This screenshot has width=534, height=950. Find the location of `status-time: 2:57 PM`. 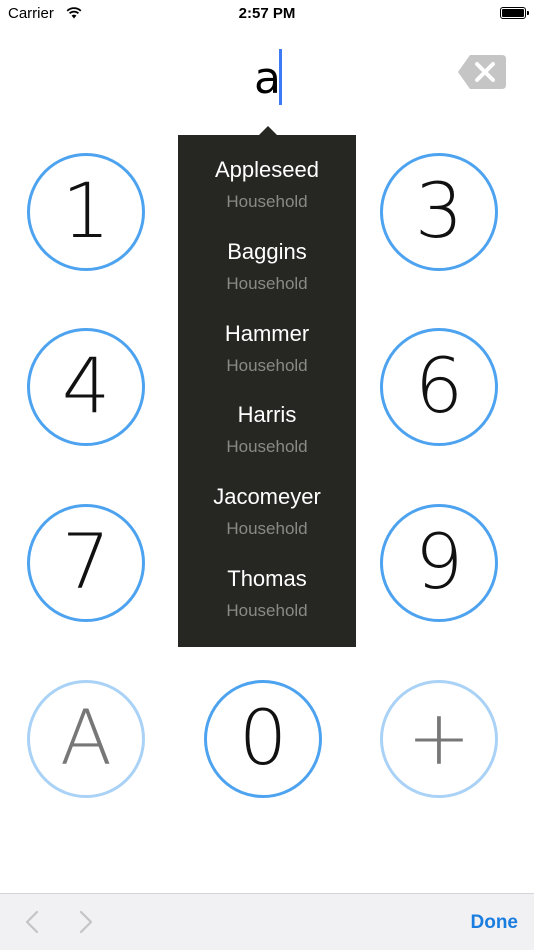

status-time: 2:57 PM is located at coordinates (267, 13).